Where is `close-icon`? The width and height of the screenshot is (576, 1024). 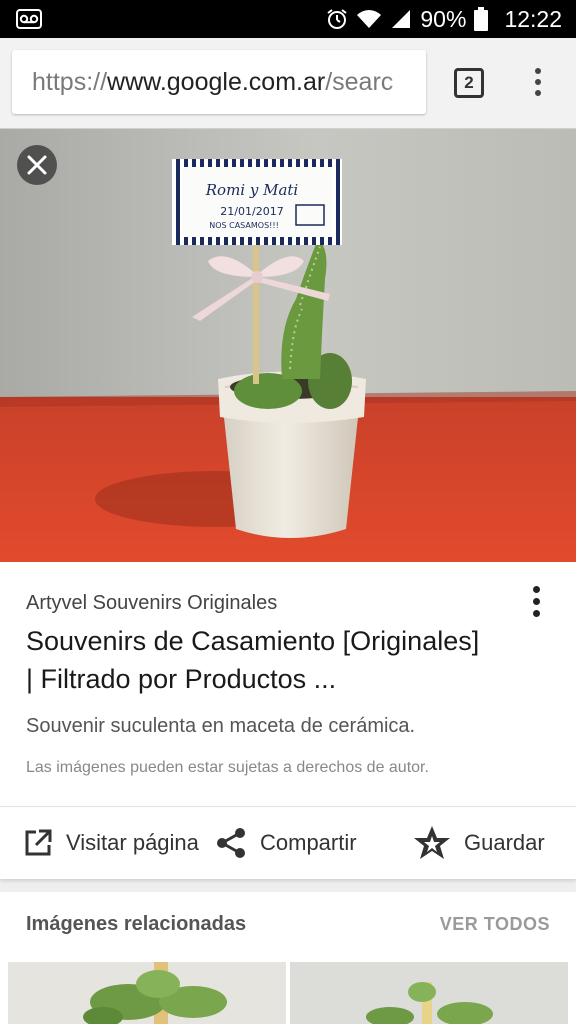
close-icon is located at coordinates (37, 165).